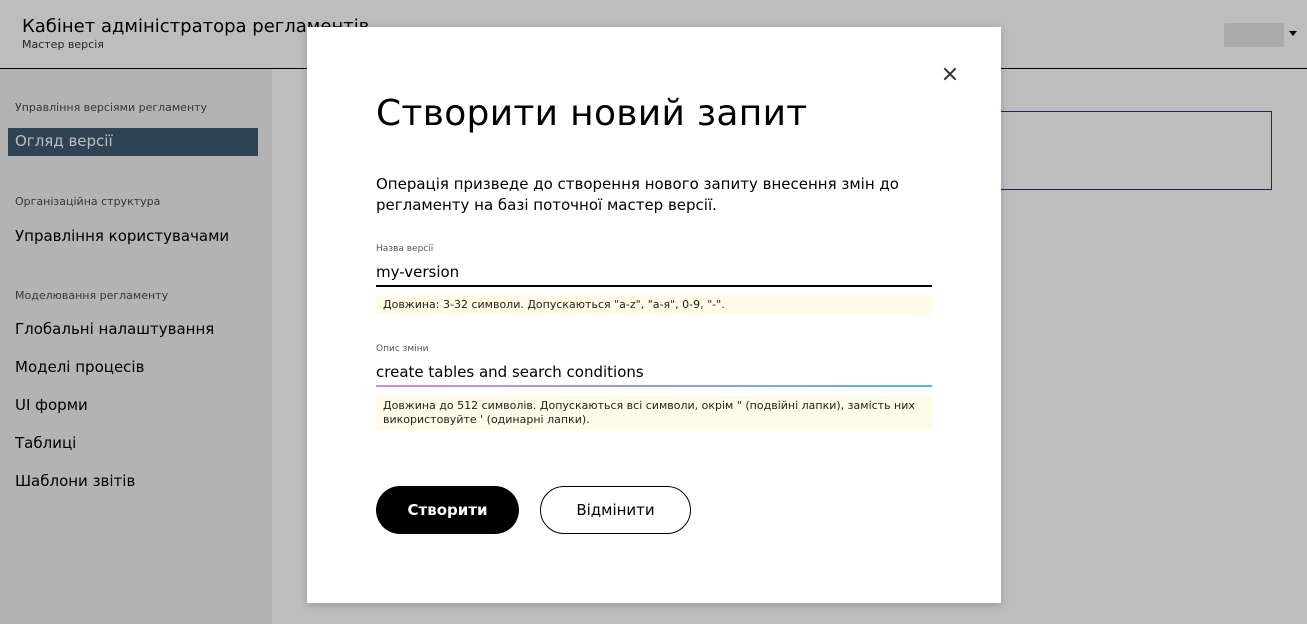  Describe the element at coordinates (654, 386) in the screenshot. I see `change-description-underline` at that location.